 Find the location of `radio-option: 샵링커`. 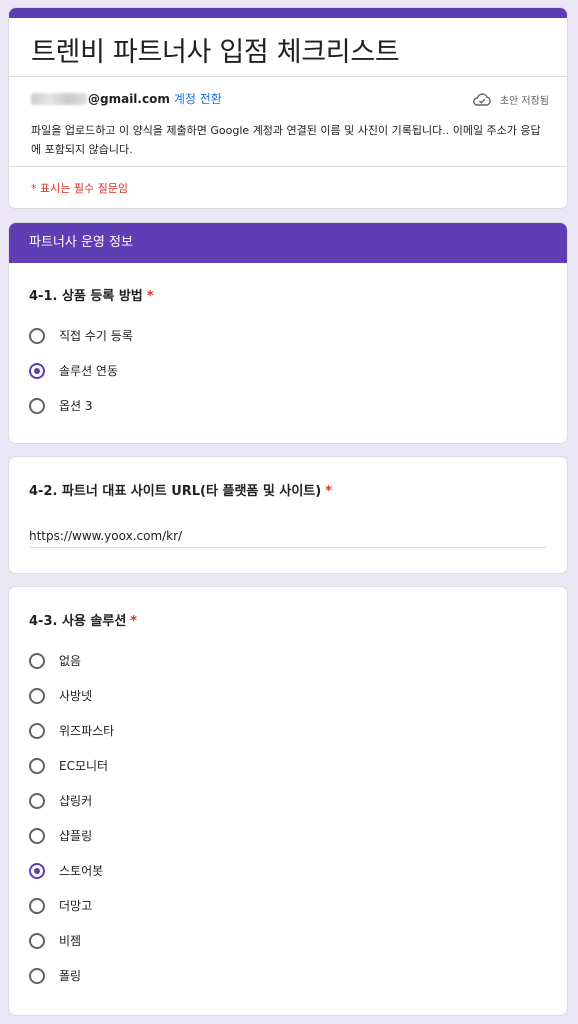

radio-option: 샵링커 is located at coordinates (60, 800).